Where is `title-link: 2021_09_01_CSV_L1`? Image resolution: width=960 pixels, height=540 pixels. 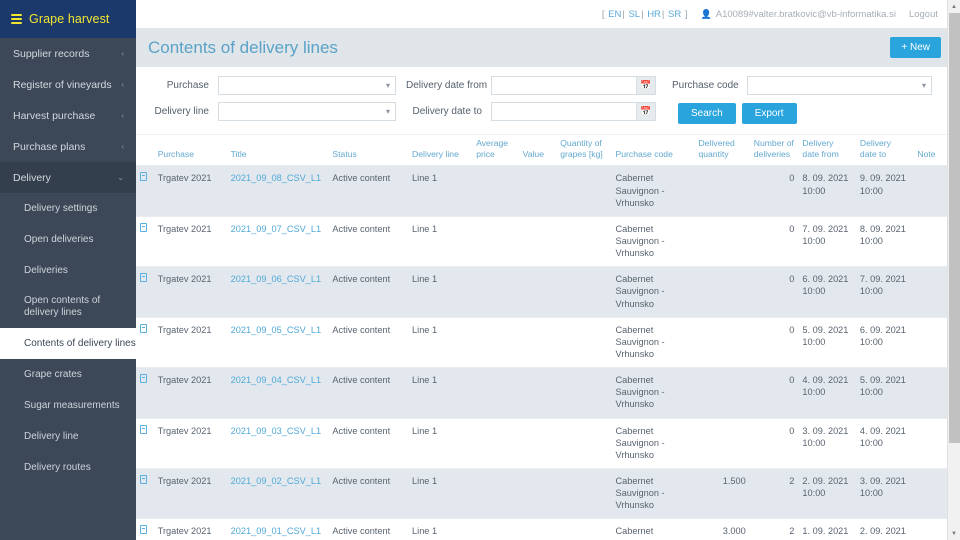
title-link: 2021_09_01_CSV_L1 is located at coordinates (276, 531).